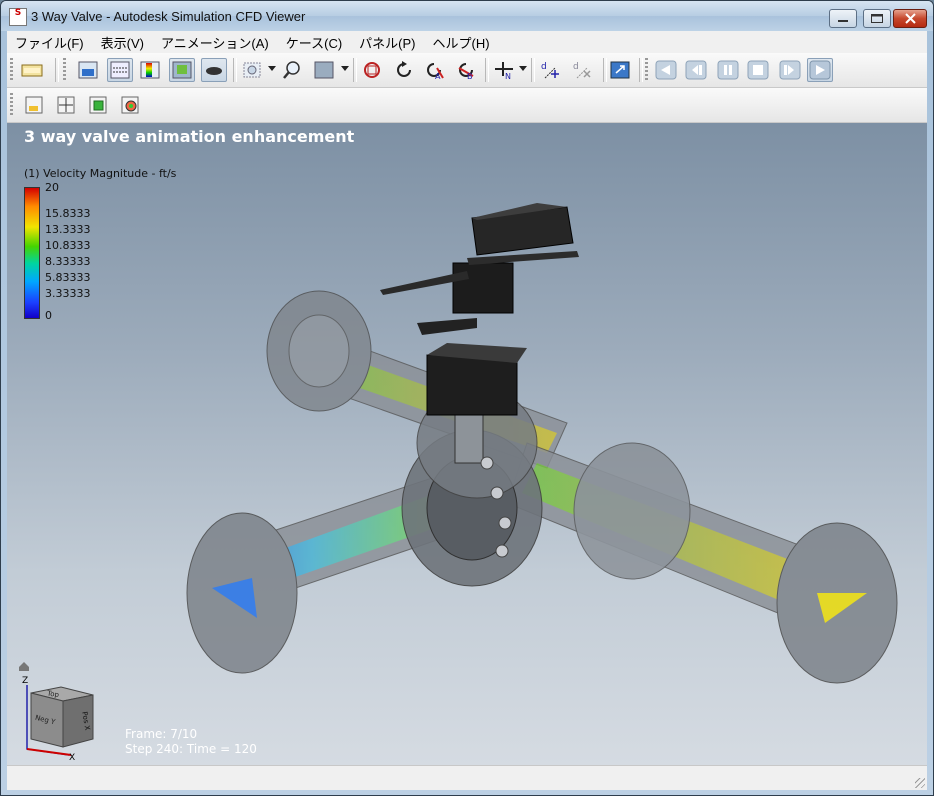 Image resolution: width=934 pixels, height=796 pixels. I want to click on iso-surface-button, so click(98, 105).